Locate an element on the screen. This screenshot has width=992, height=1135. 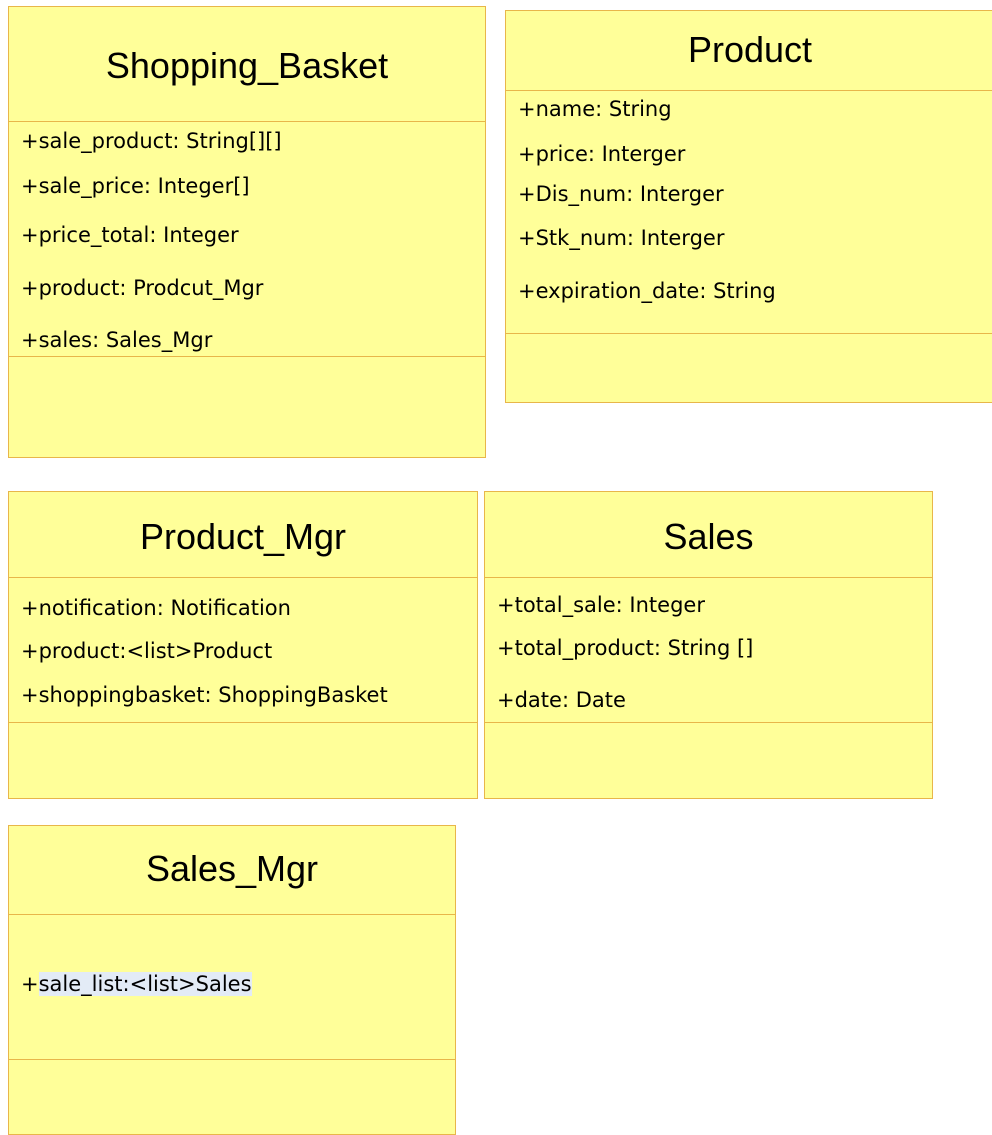
attribute: +shoppingbasket: ShoppingBasket is located at coordinates (204, 695).